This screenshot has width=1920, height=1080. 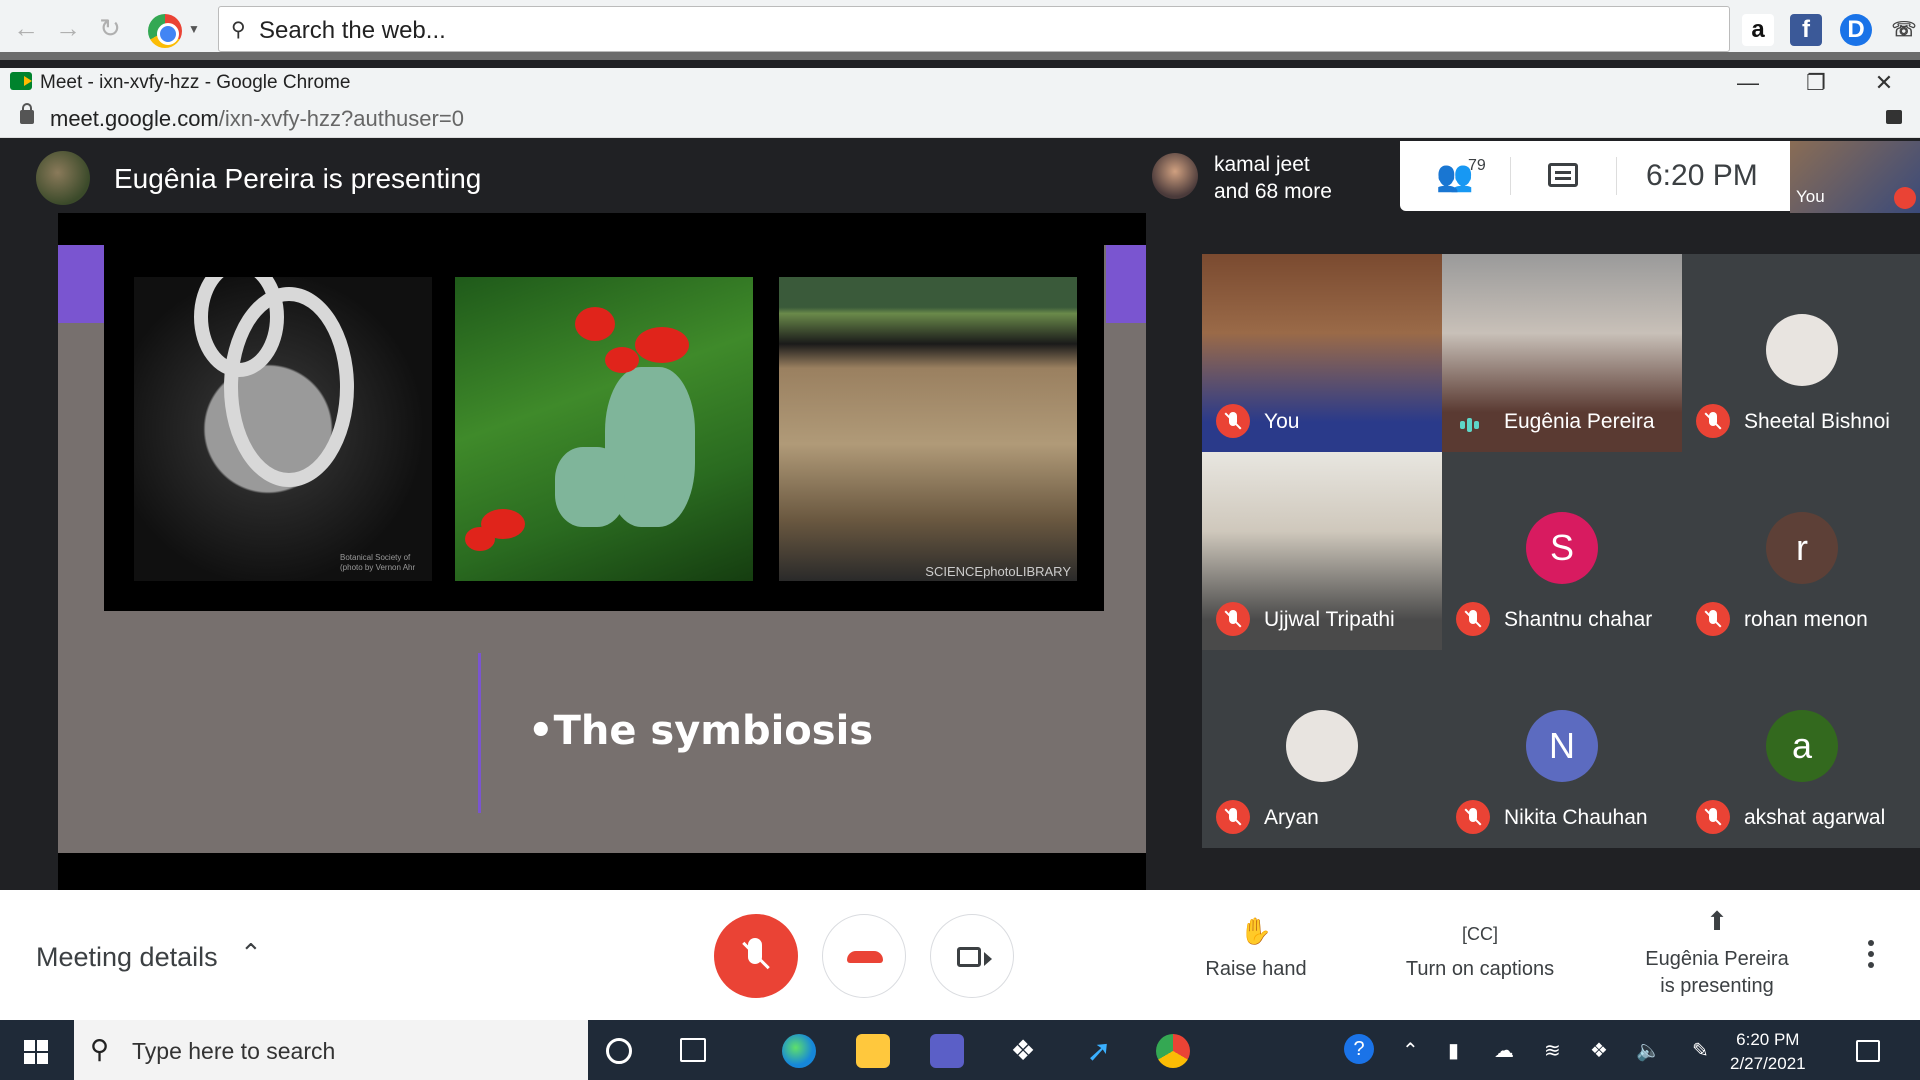 I want to click on presenting-title: Eugênia Pereira is presenting, so click(x=298, y=178).